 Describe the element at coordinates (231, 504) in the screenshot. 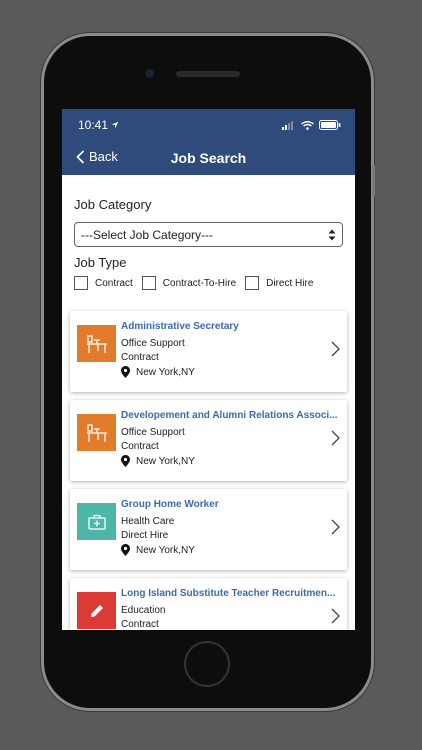

I see `job-title: Group Home Worker` at that location.